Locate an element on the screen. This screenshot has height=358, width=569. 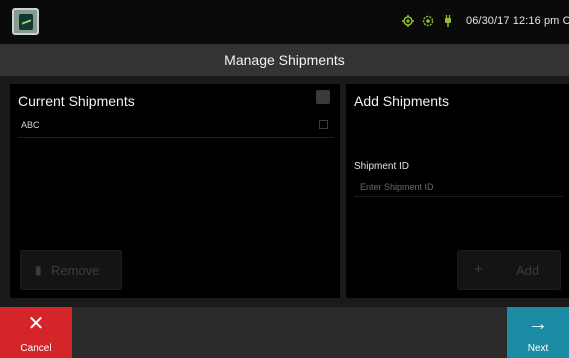
app-logo-icon is located at coordinates (25, 21).